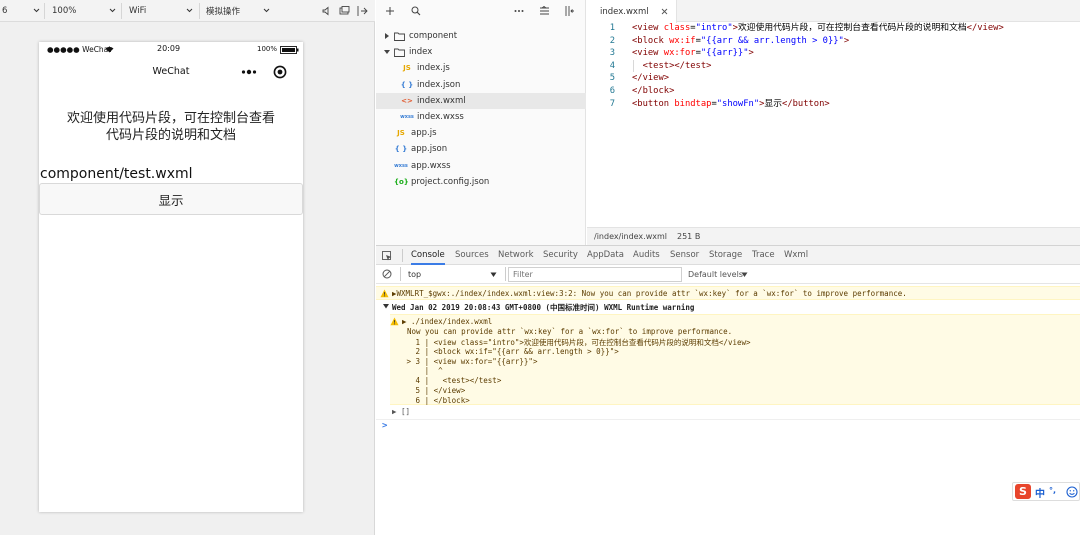 The height and width of the screenshot is (535, 1080). Describe the element at coordinates (481, 52) in the screenshot. I see `tree-item: index` at that location.